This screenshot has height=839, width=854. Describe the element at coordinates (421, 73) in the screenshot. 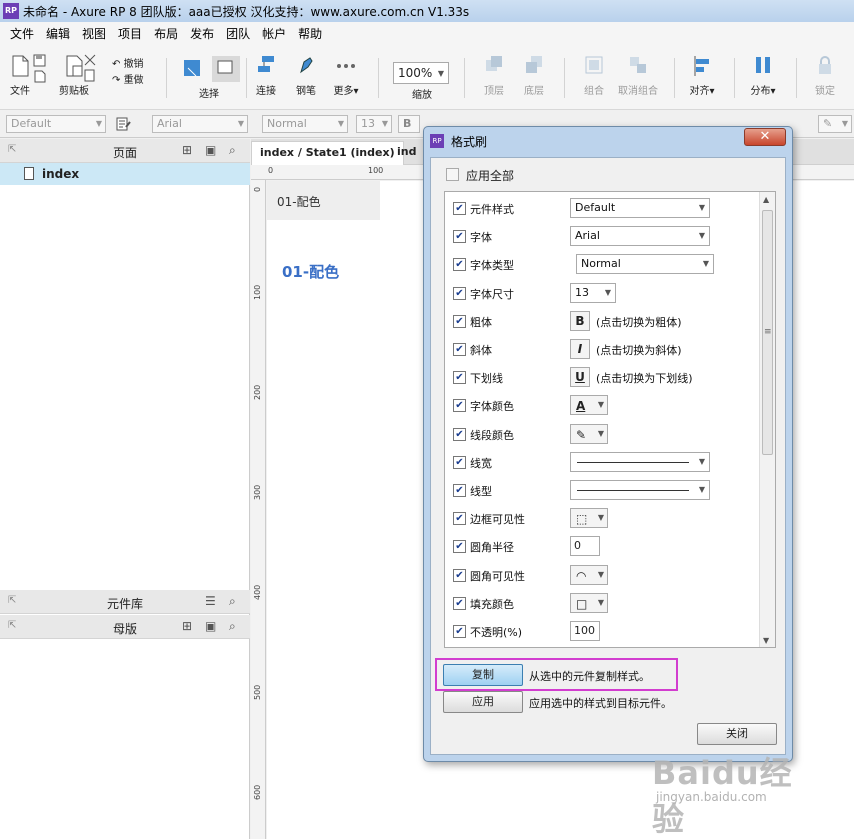

I see `zoom-select: 100% ▼` at that location.